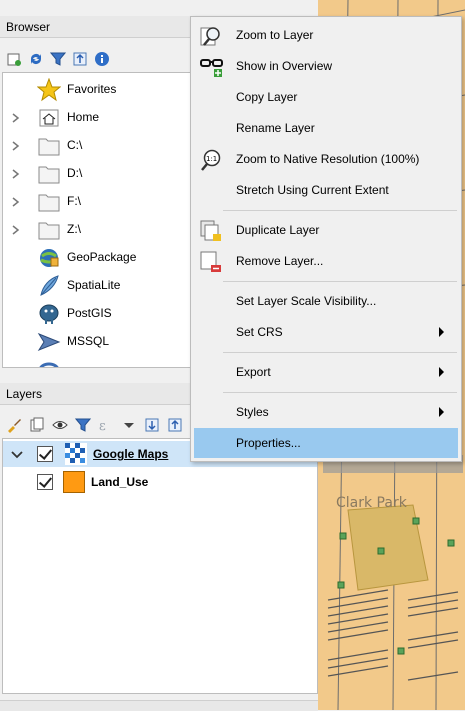 Image resolution: width=465 pixels, height=711 pixels. Describe the element at coordinates (49, 341) in the screenshot. I see `mssql-icon` at that location.